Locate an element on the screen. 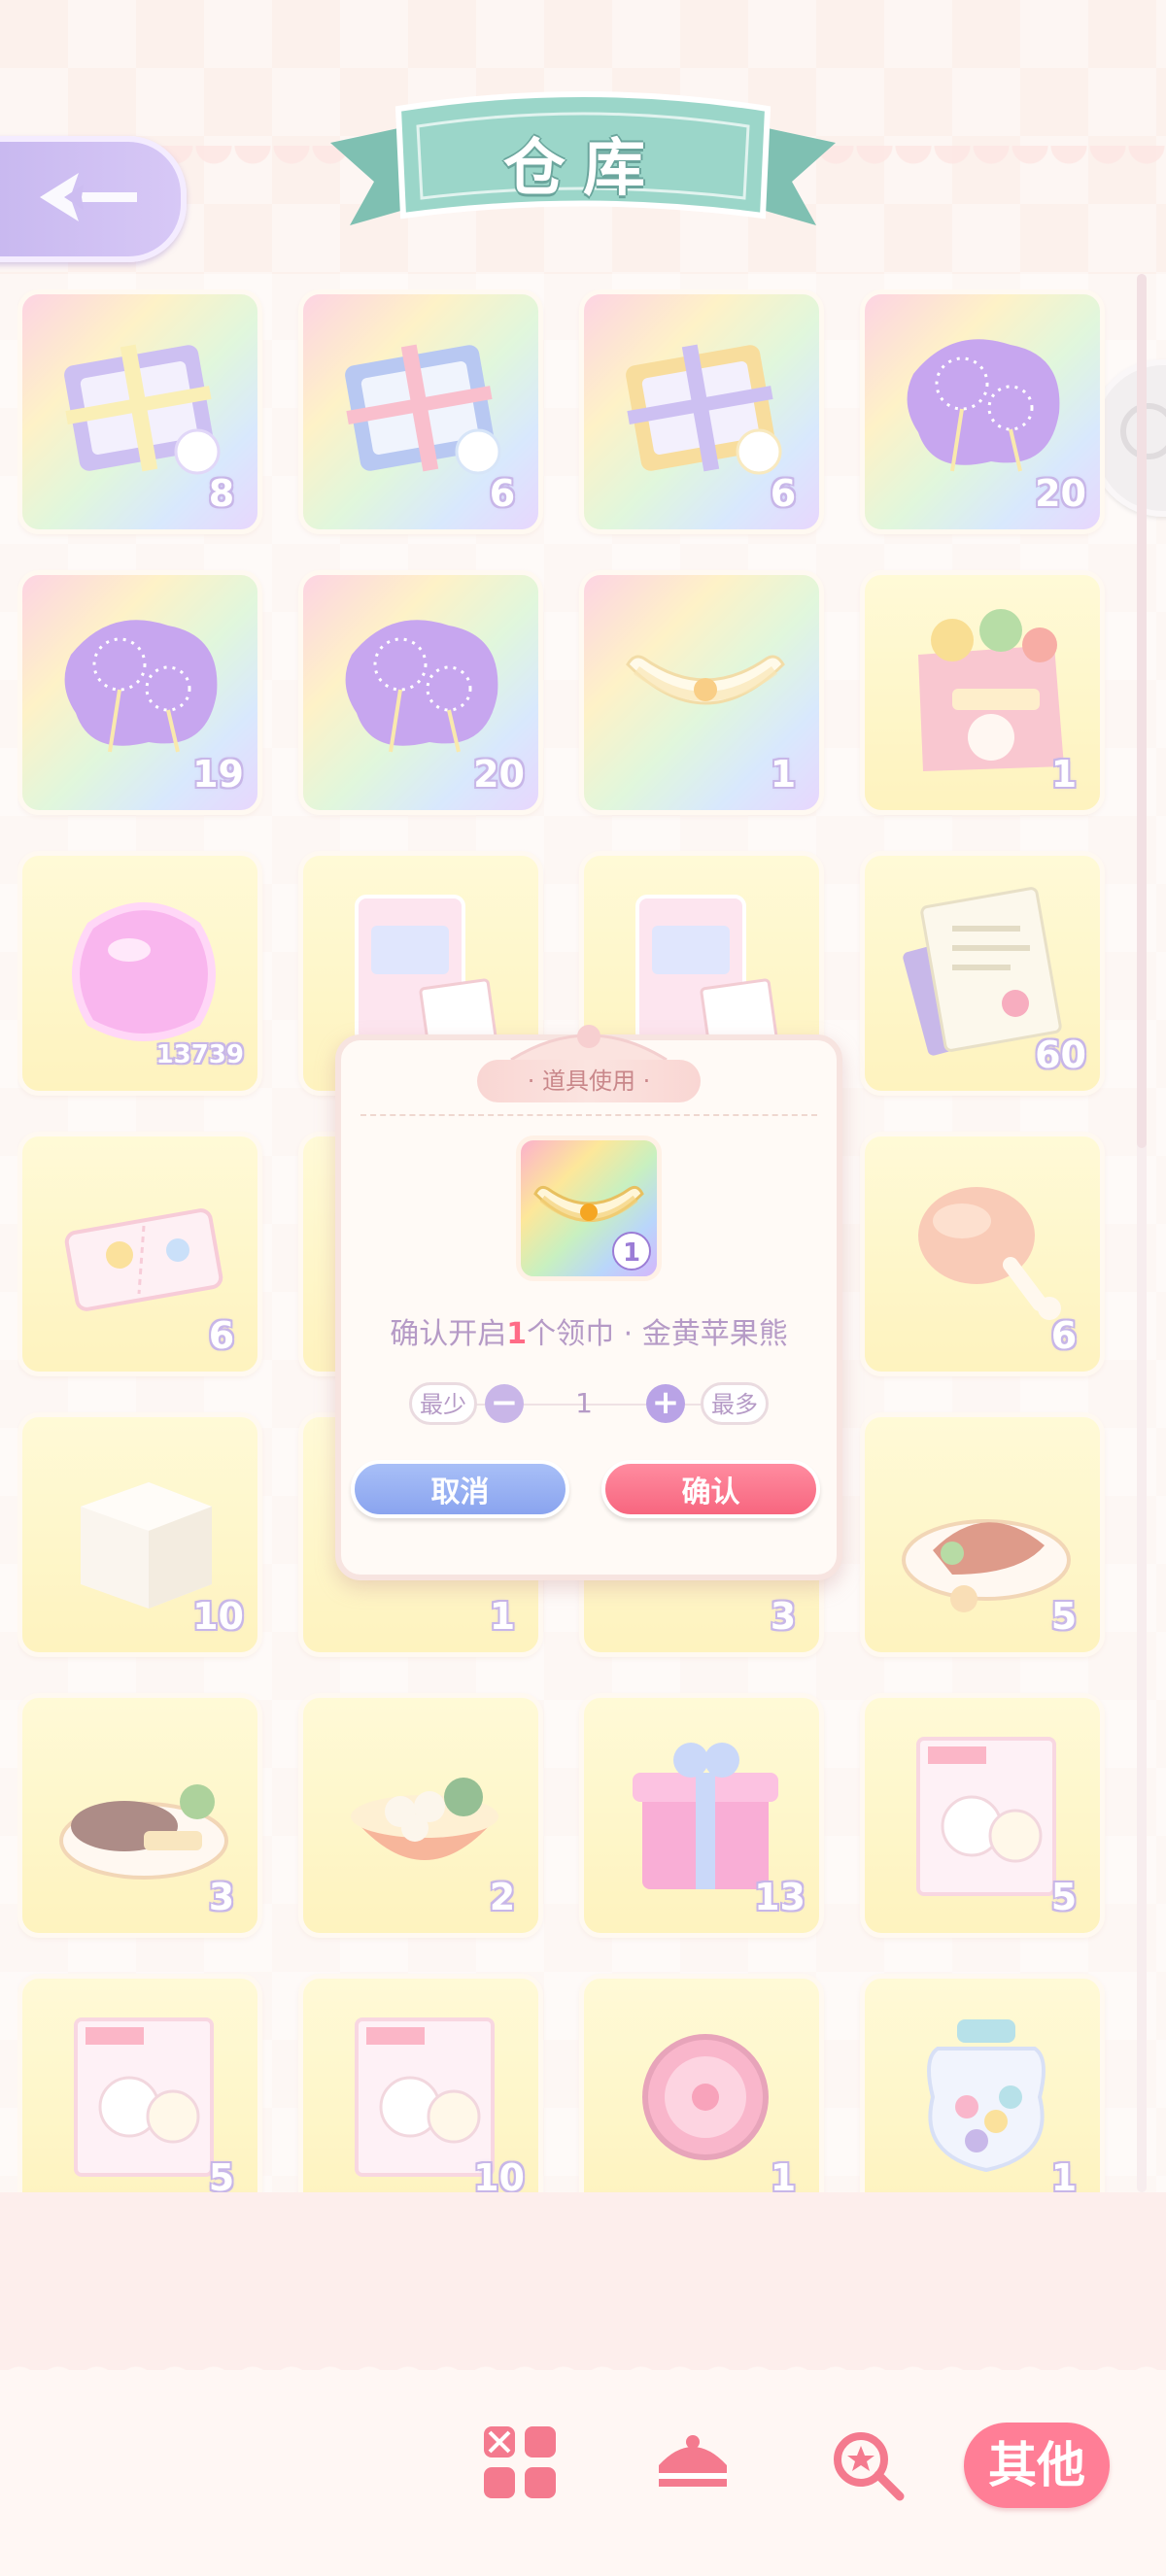 The width and height of the screenshot is (1166, 2576). message-suffix: 个领巾 · 金黄苹果熊 is located at coordinates (657, 1334).